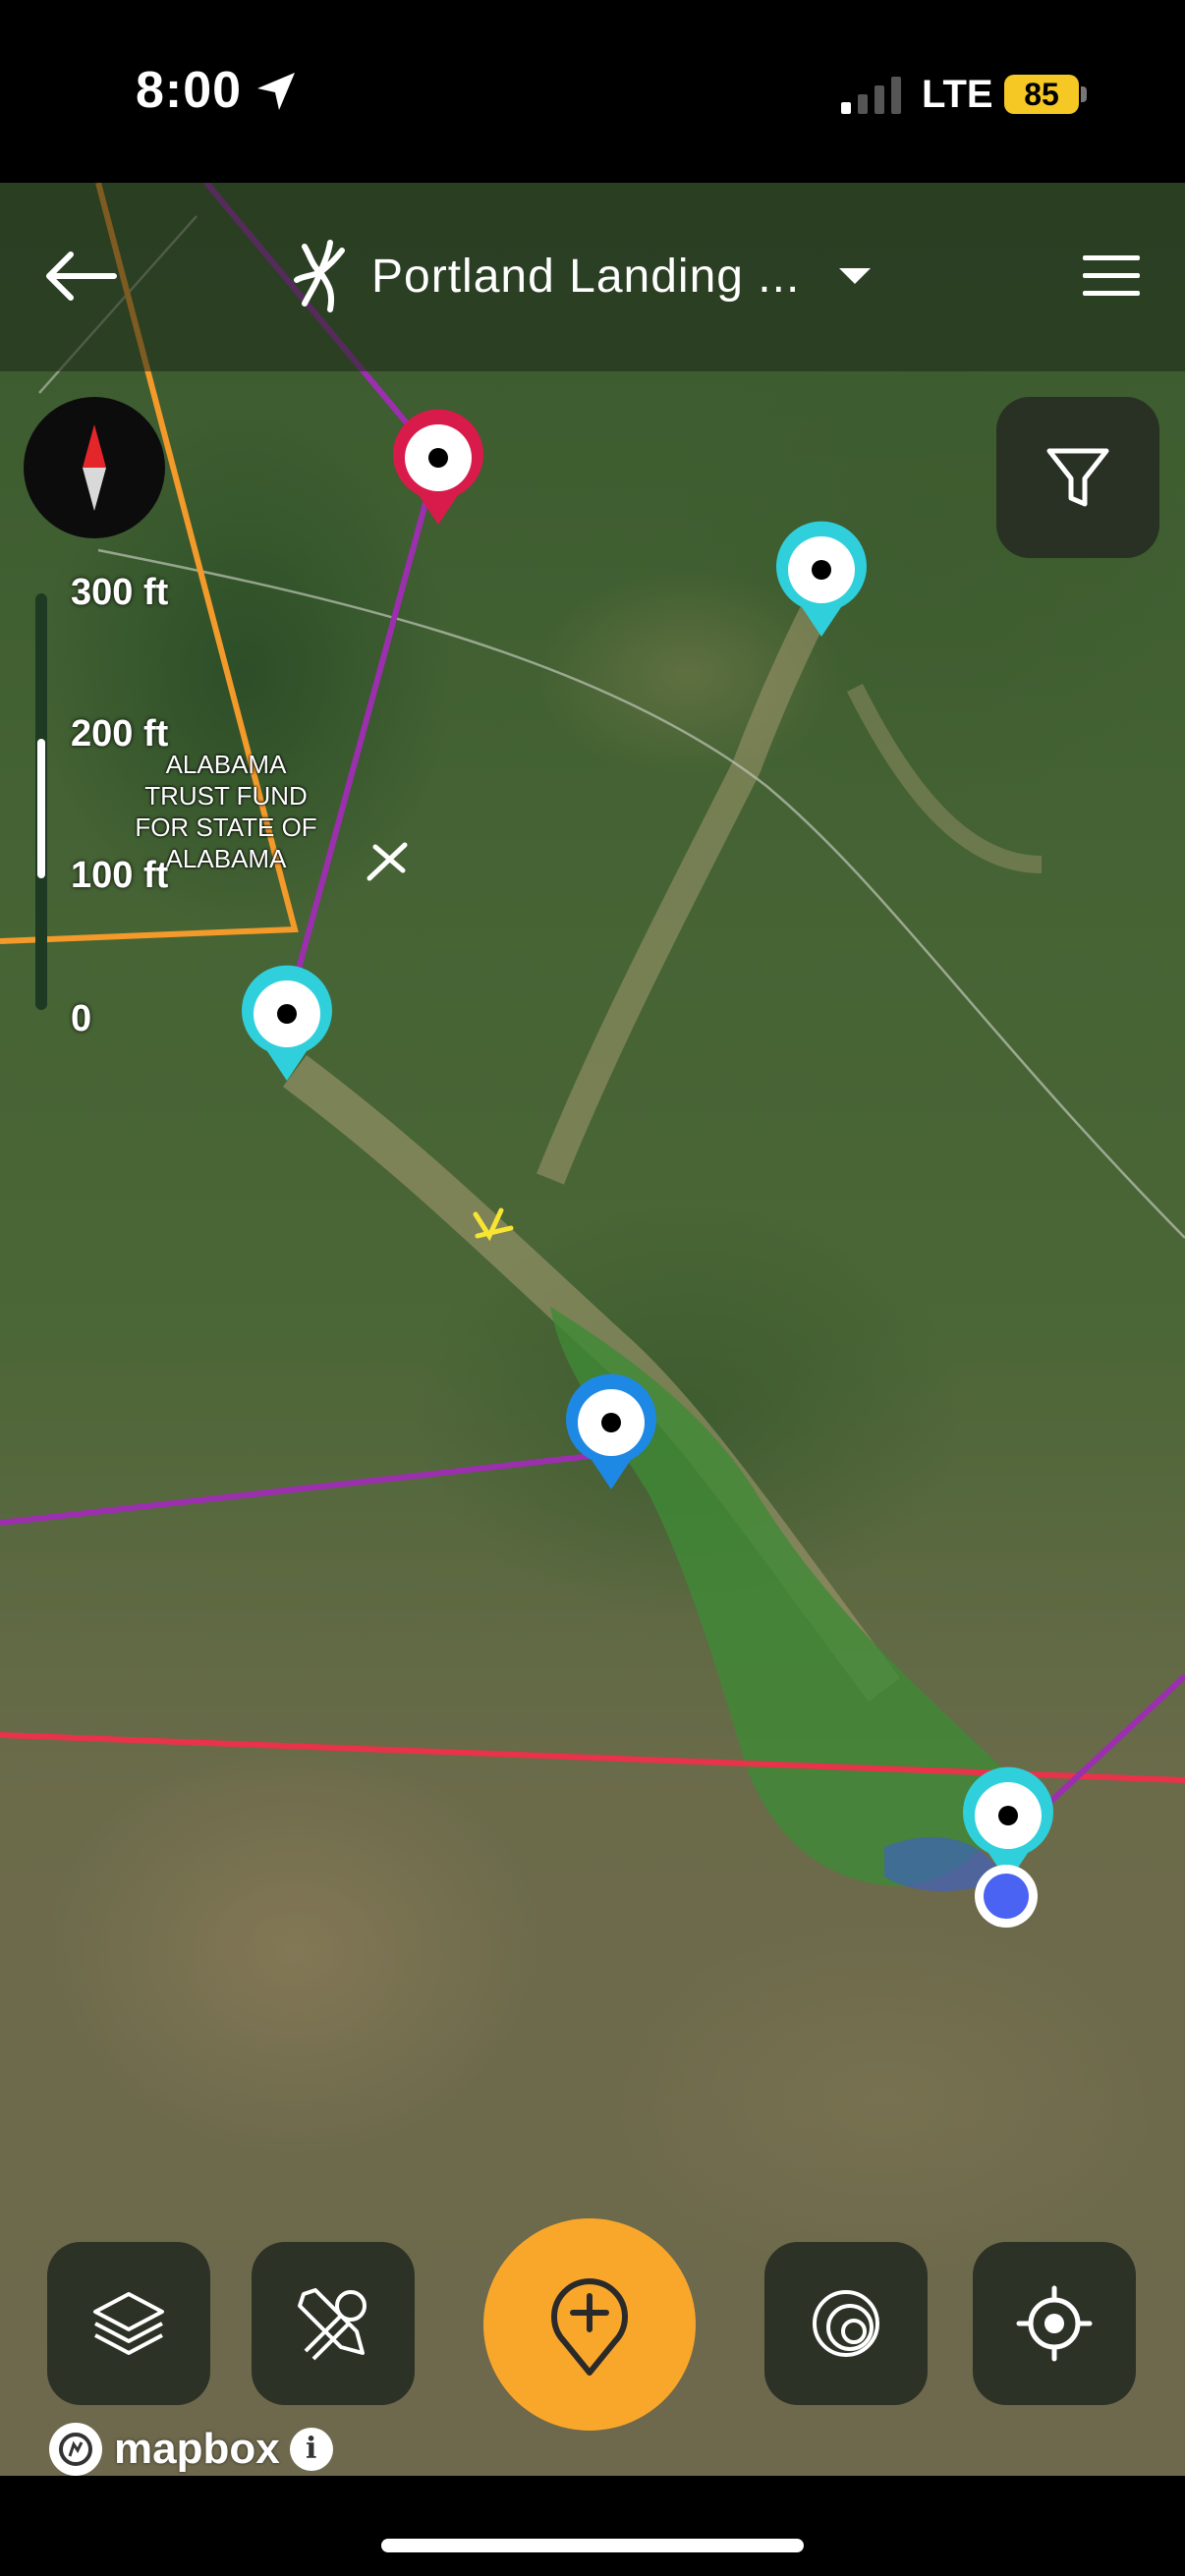 Image resolution: width=1185 pixels, height=2576 pixels. I want to click on dropdown-caret-icon, so click(856, 276).